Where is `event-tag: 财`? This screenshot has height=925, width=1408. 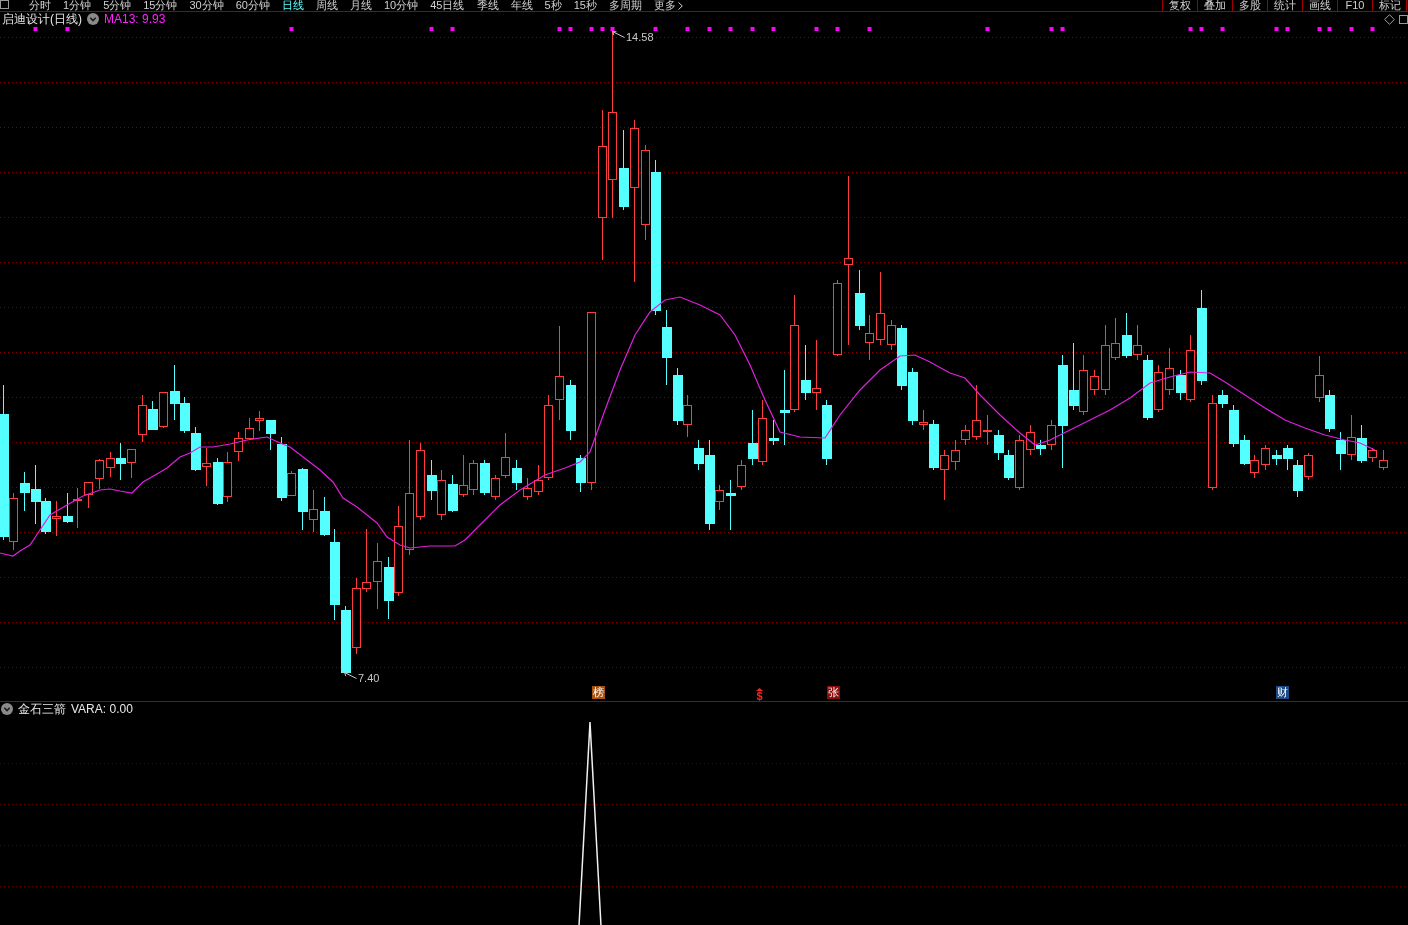 event-tag: 财 is located at coordinates (1282, 692).